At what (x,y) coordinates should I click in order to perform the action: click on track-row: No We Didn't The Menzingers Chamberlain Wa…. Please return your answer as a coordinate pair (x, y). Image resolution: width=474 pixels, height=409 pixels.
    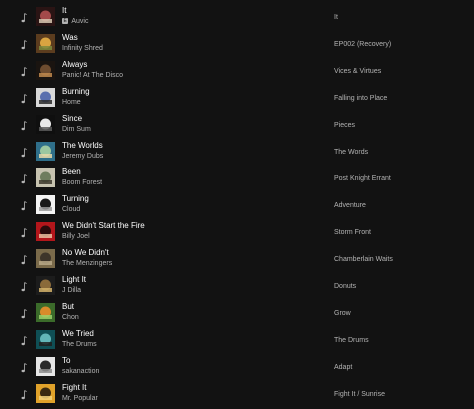
    Looking at the image, I should click on (237, 259).